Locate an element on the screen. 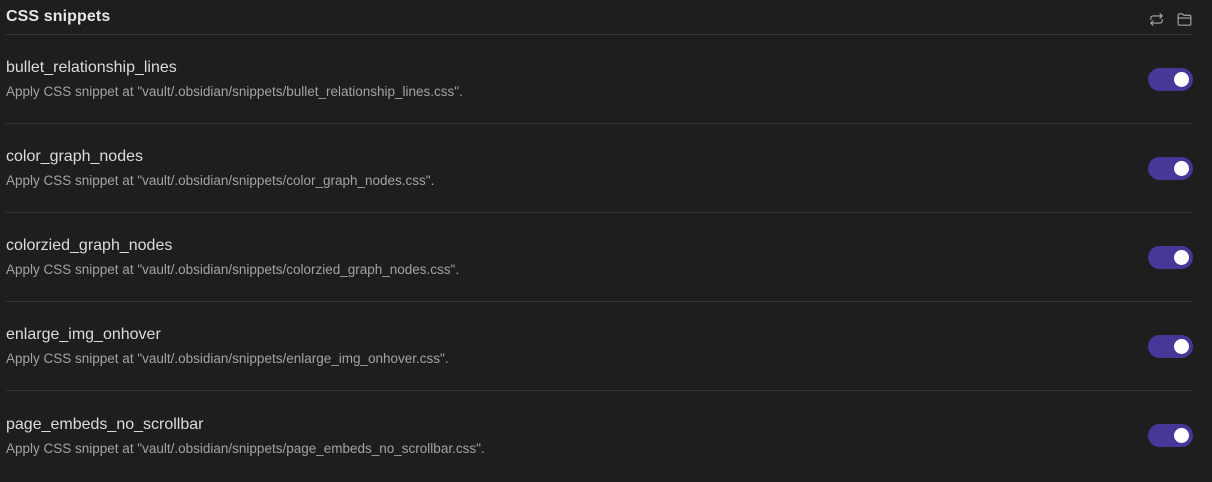 The image size is (1212, 482). reload-snippets-button is located at coordinates (1156, 19).